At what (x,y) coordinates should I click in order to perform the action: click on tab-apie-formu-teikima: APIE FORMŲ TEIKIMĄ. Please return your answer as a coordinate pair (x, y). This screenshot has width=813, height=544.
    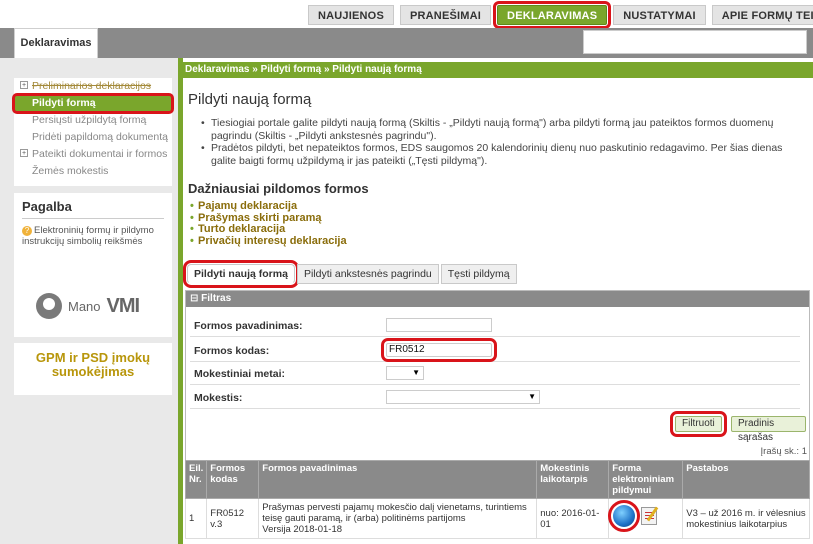
    Looking at the image, I should click on (762, 15).